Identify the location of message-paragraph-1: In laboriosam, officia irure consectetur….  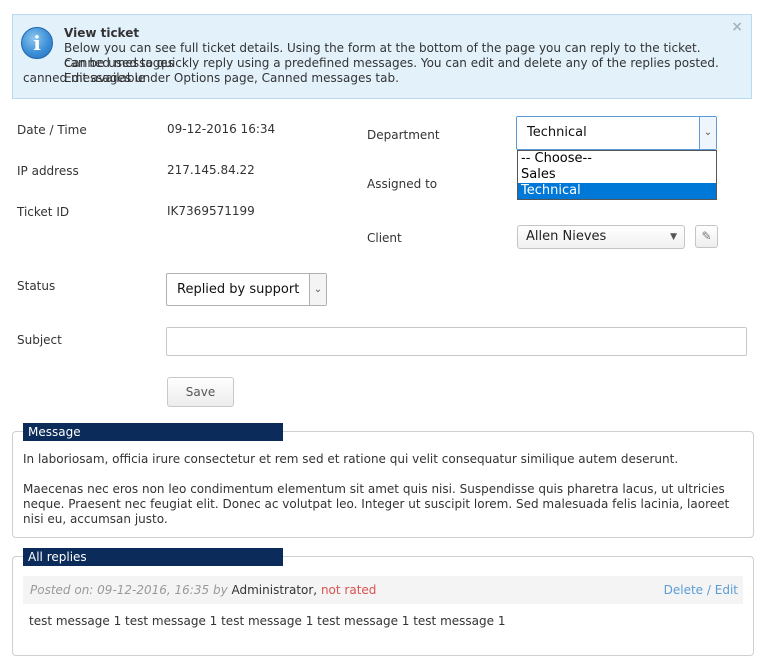
(351, 459).